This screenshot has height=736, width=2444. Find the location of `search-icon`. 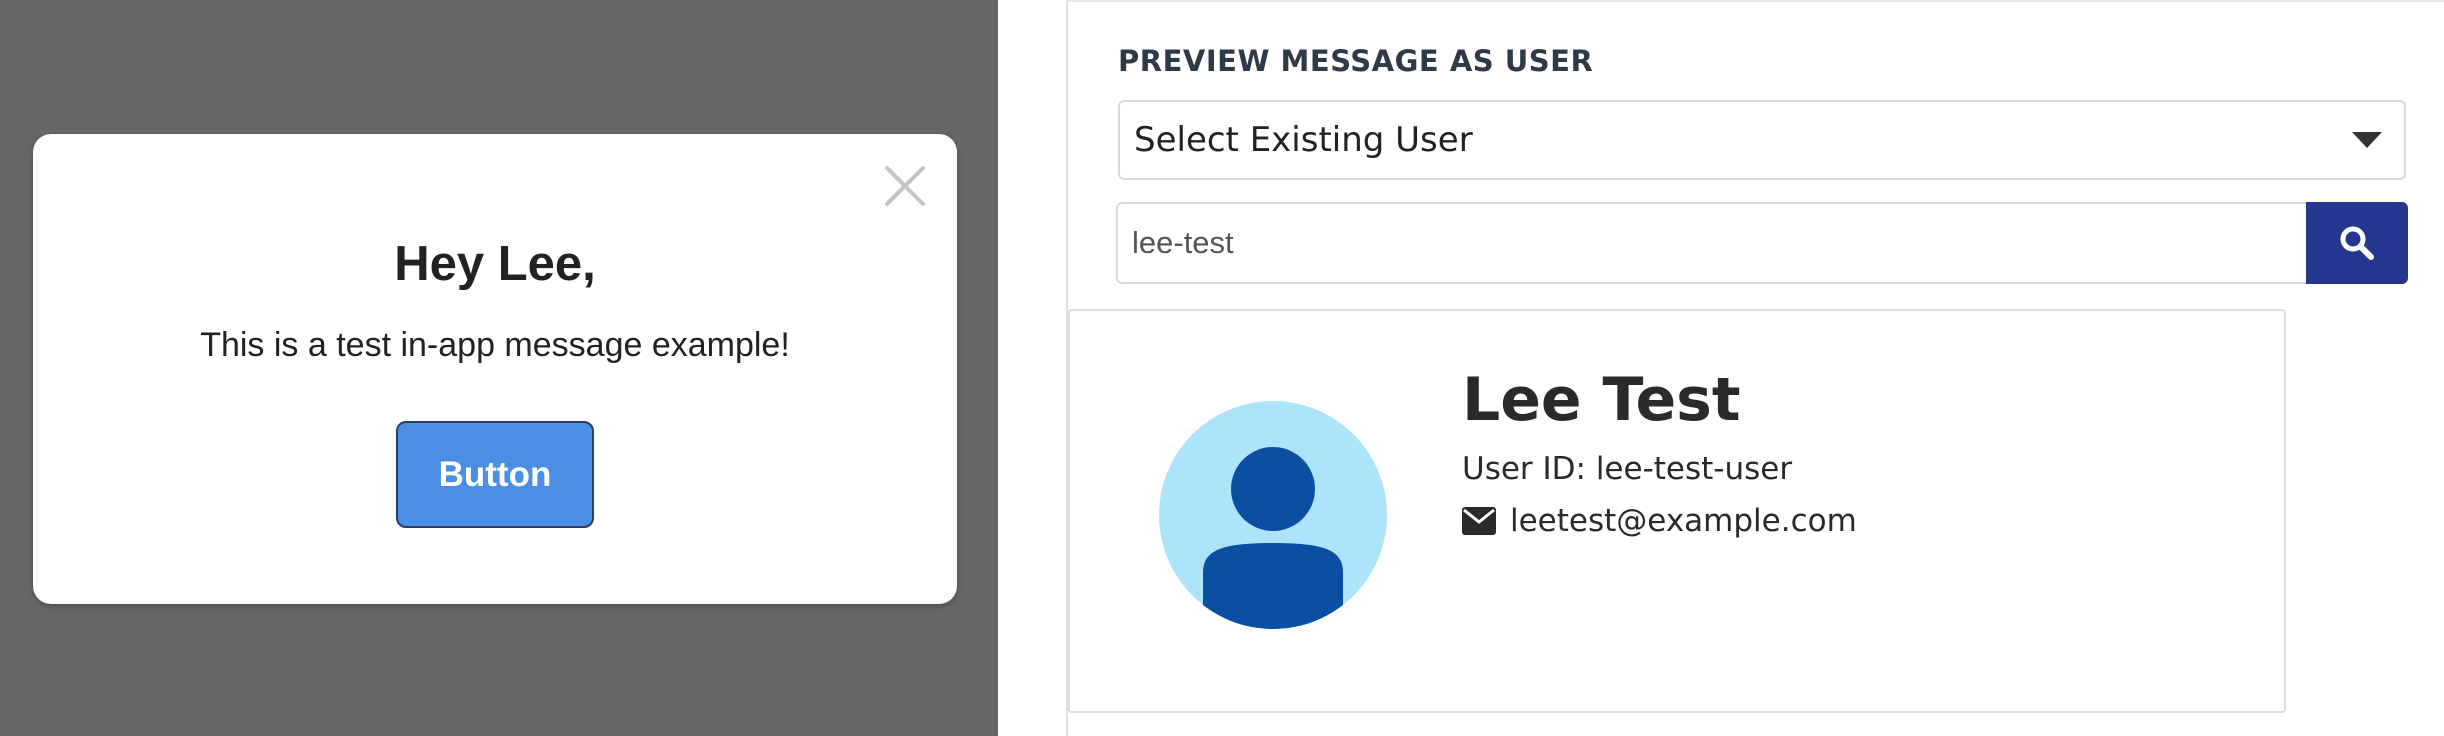

search-icon is located at coordinates (2357, 243).